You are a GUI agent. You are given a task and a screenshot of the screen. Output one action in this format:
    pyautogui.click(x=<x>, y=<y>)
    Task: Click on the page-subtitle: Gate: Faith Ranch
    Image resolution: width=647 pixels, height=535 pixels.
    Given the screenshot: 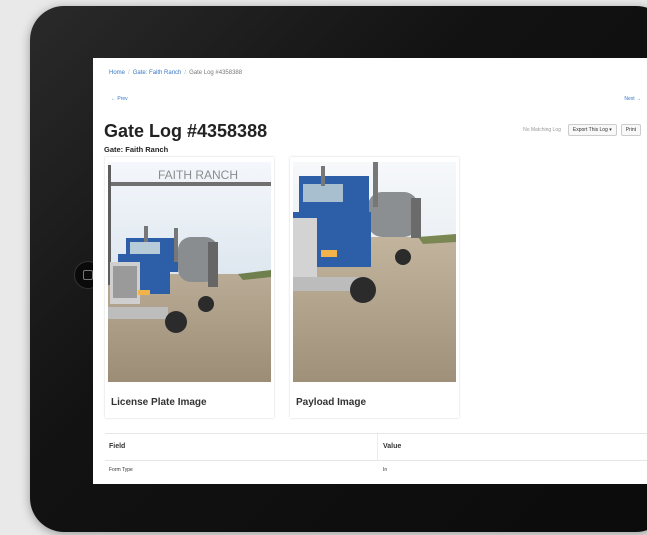 What is the action you would take?
    pyautogui.click(x=136, y=149)
    